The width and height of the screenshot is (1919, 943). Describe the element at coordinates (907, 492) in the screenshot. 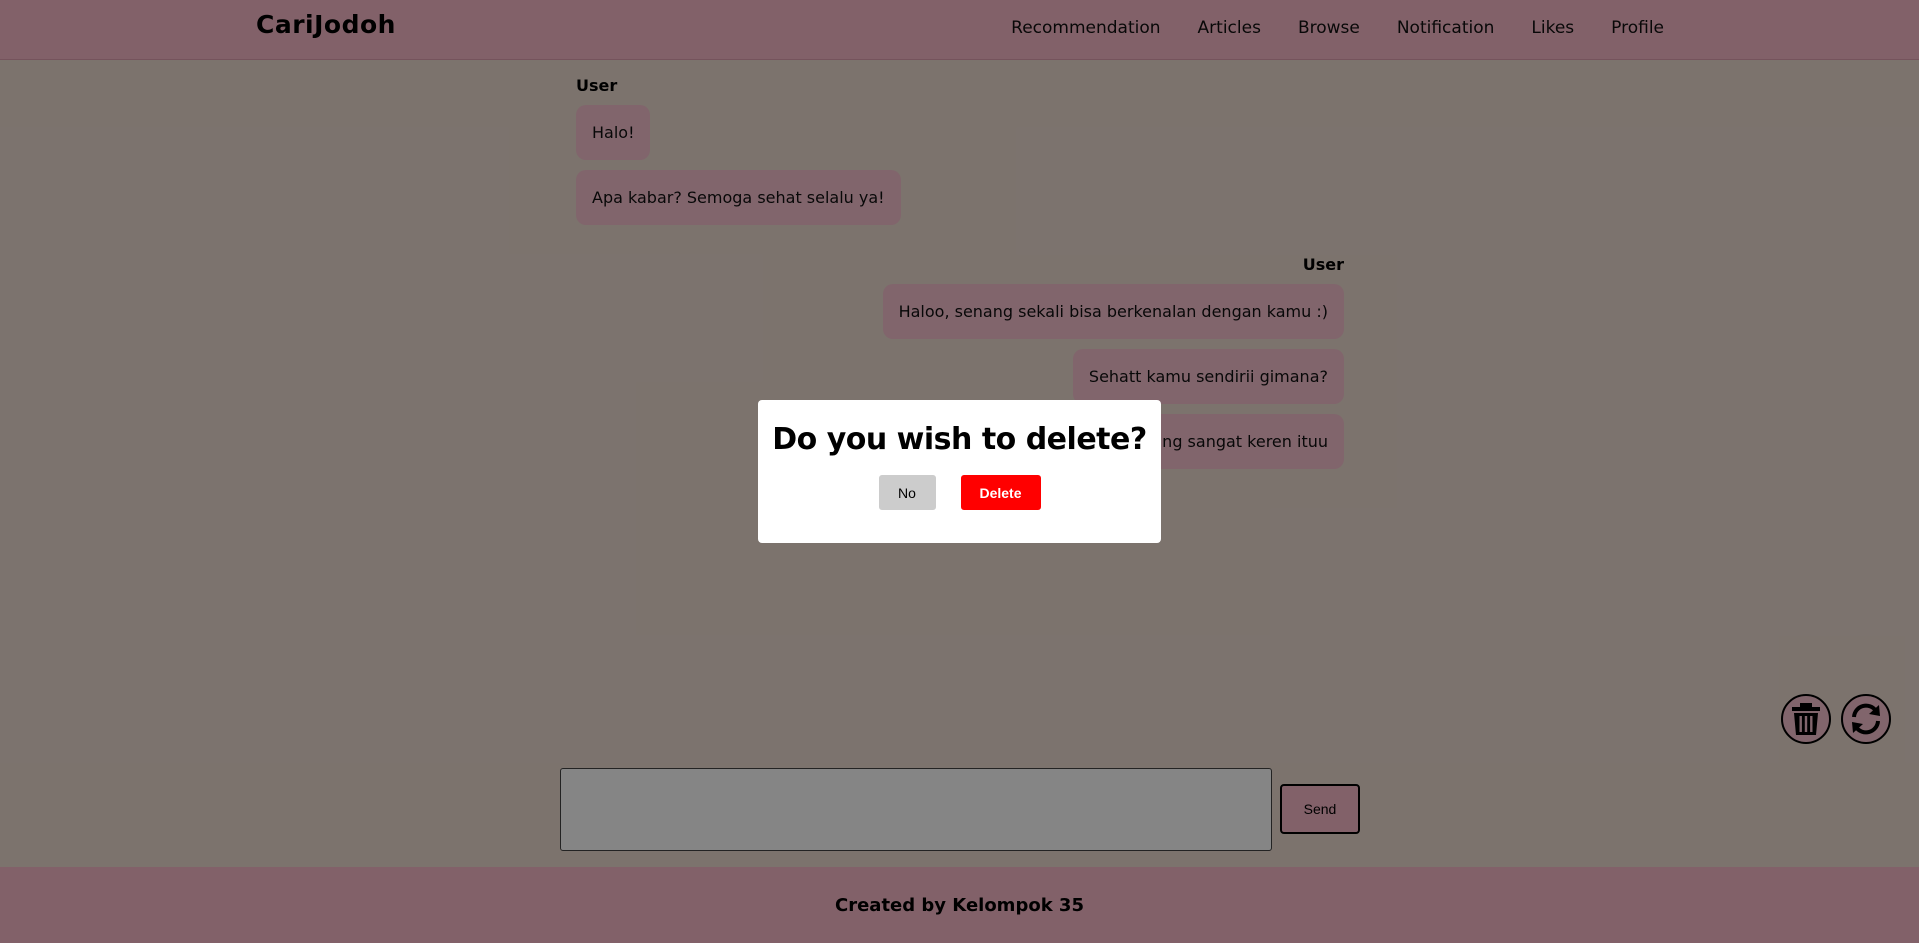

I see `no-button: No` at that location.